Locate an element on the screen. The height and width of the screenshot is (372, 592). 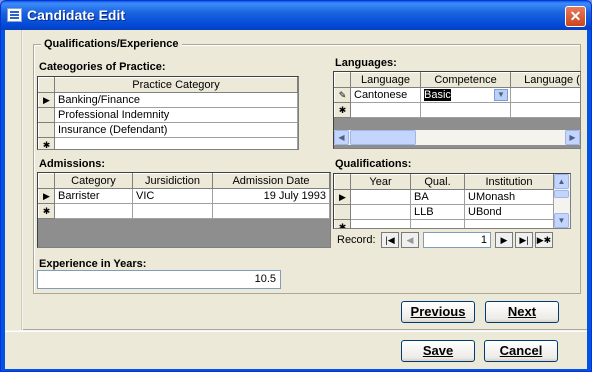
group-title: Qualifications/Experience is located at coordinates (111, 44).